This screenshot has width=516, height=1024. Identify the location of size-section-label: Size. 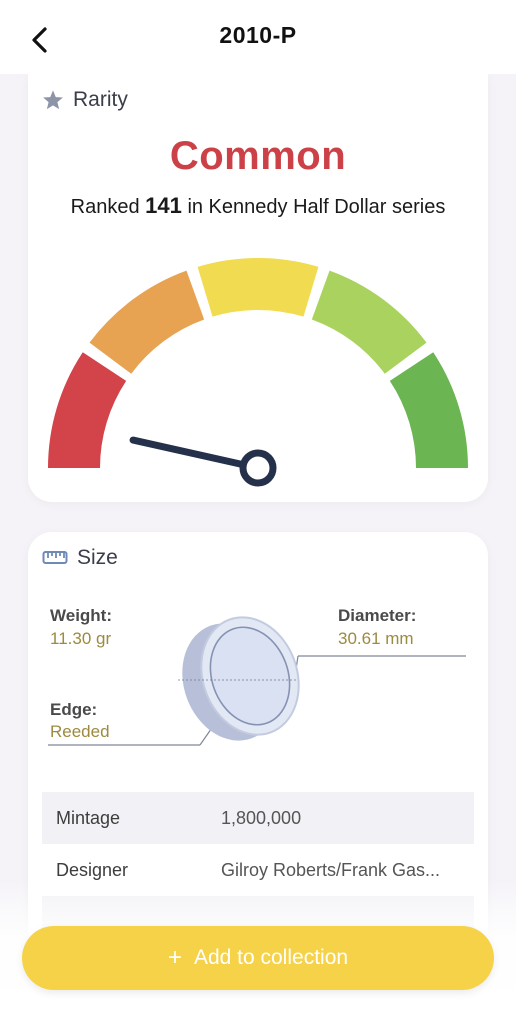
(97, 557).